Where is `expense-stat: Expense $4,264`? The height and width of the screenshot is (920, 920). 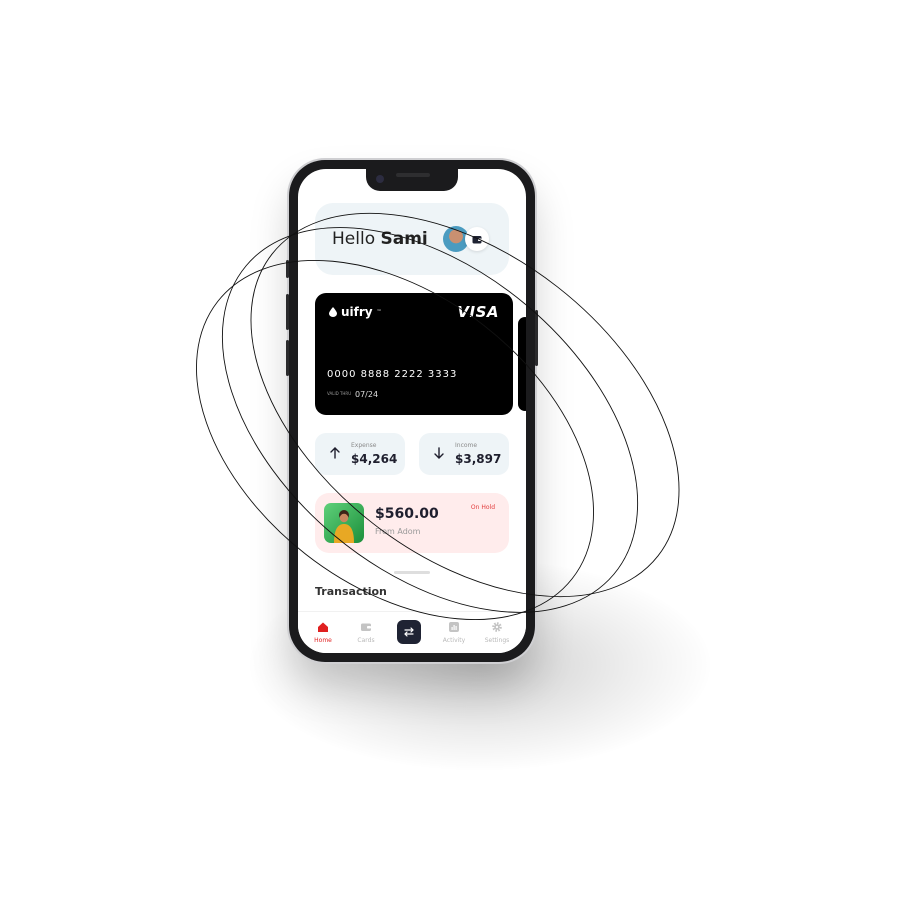 expense-stat: Expense $4,264 is located at coordinates (360, 454).